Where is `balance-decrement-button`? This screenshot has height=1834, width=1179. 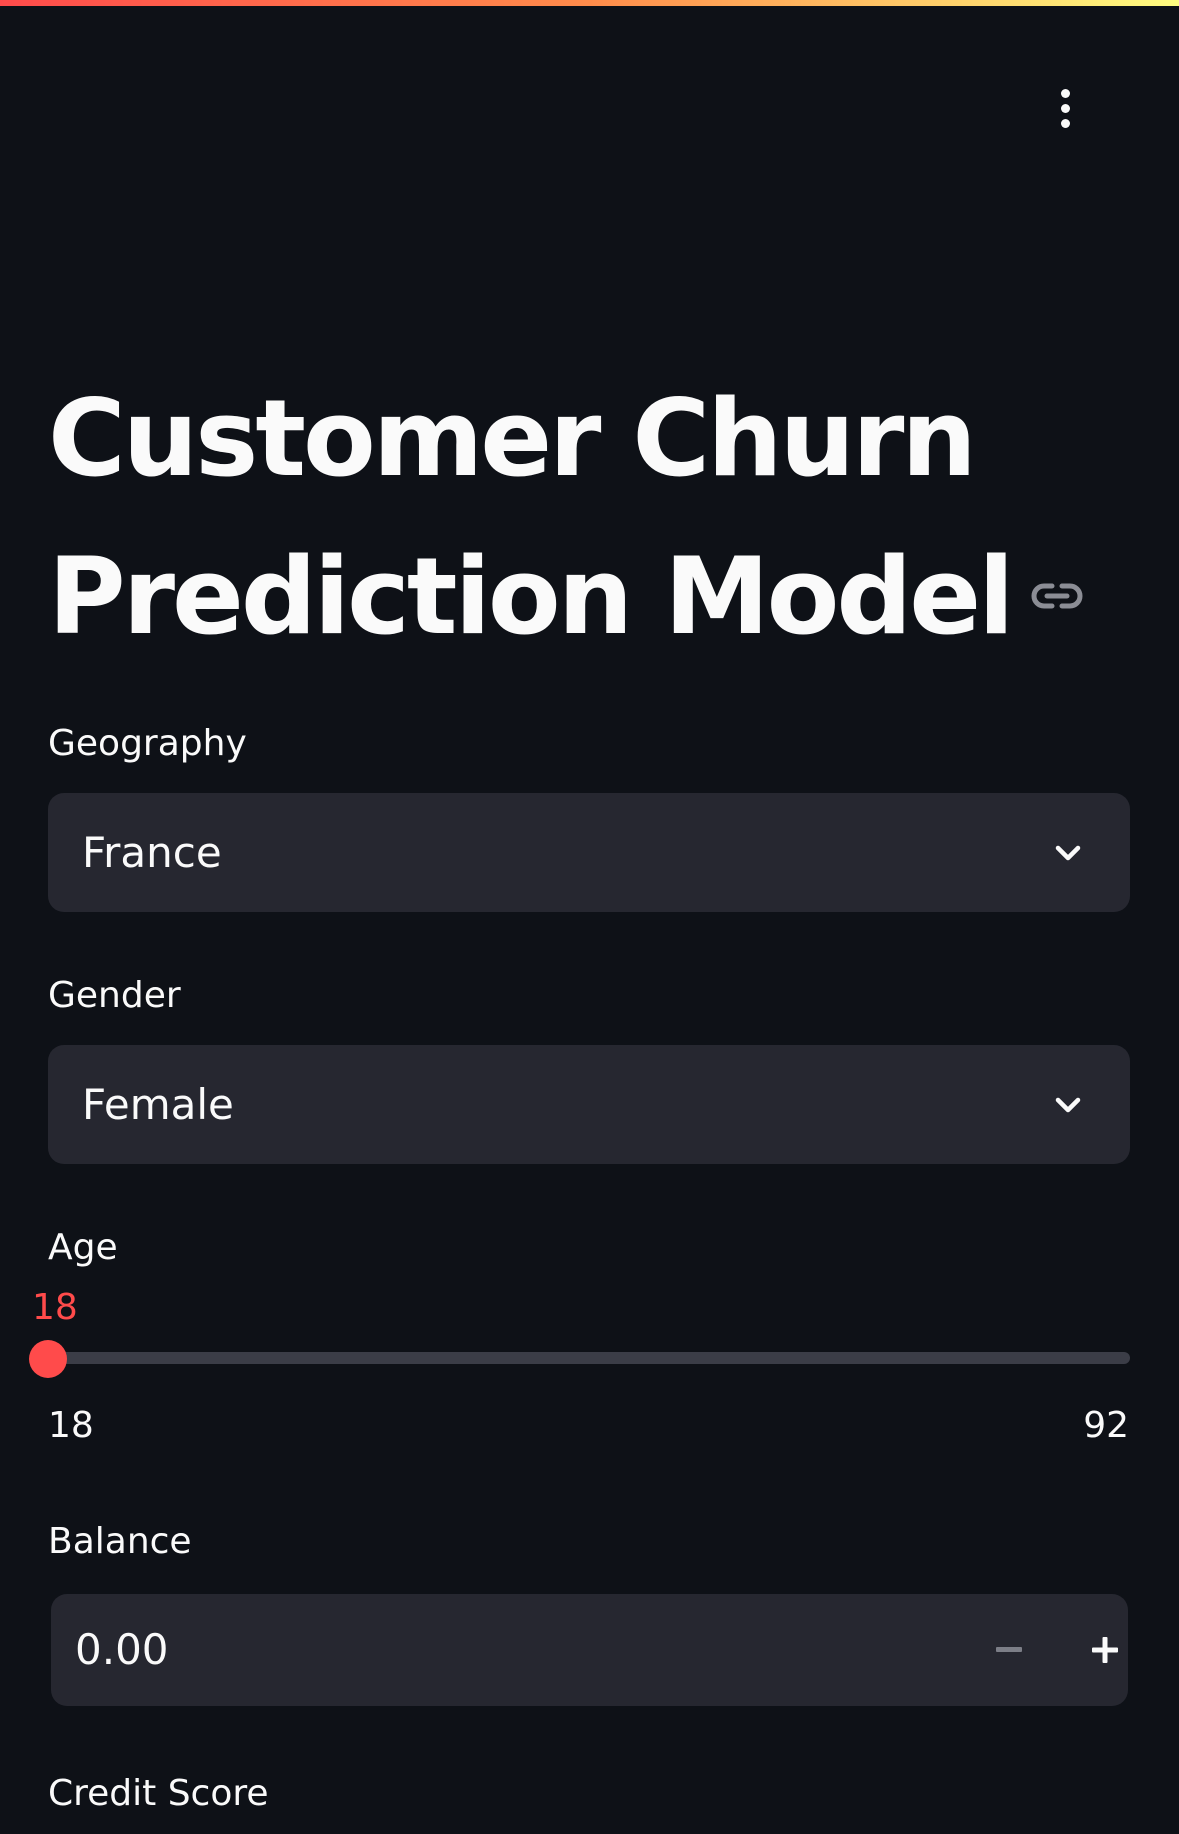
balance-decrement-button is located at coordinates (1009, 1650).